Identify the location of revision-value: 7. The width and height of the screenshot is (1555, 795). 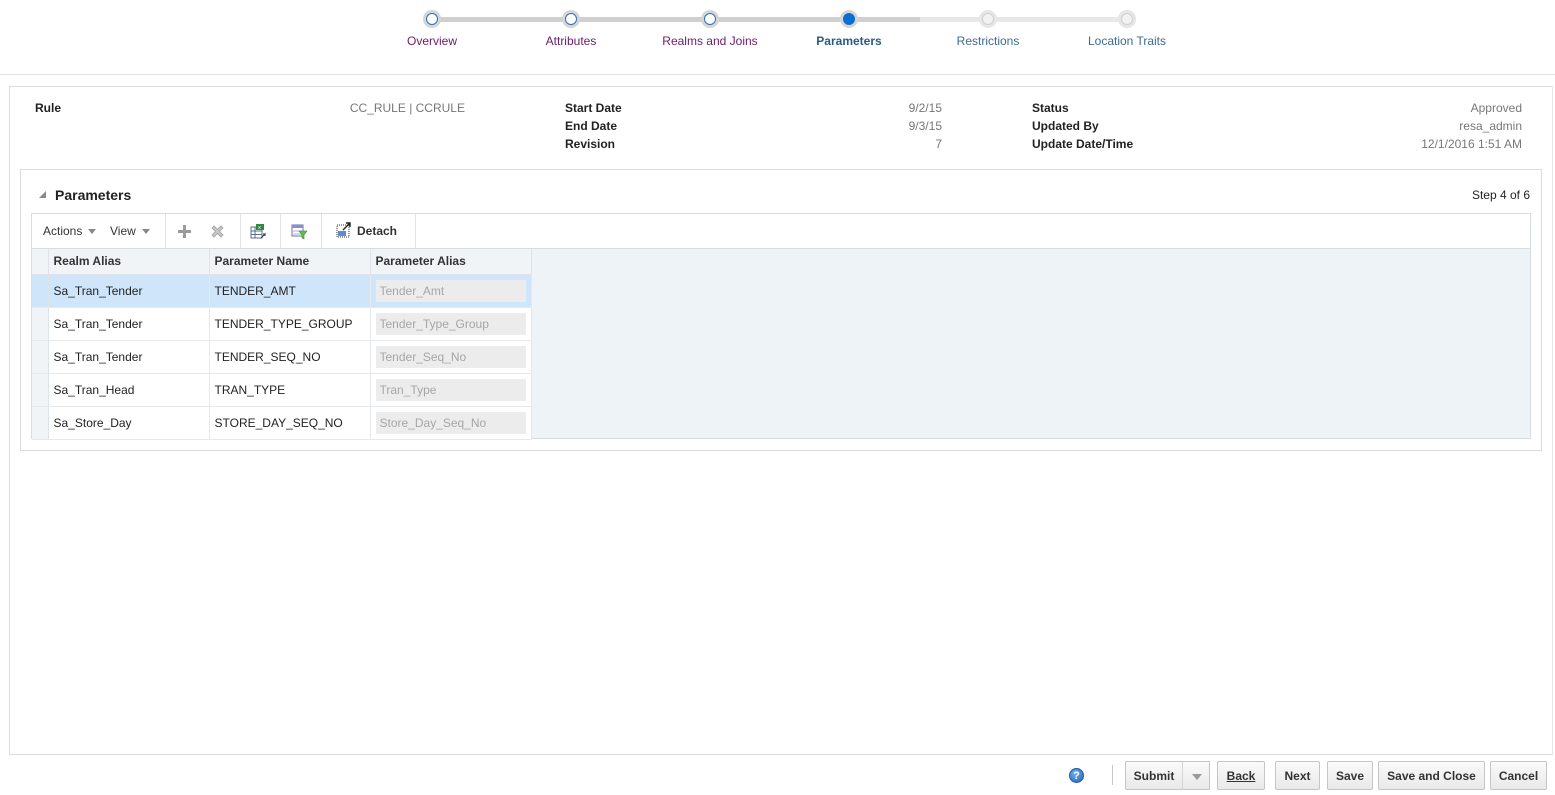
(938, 144).